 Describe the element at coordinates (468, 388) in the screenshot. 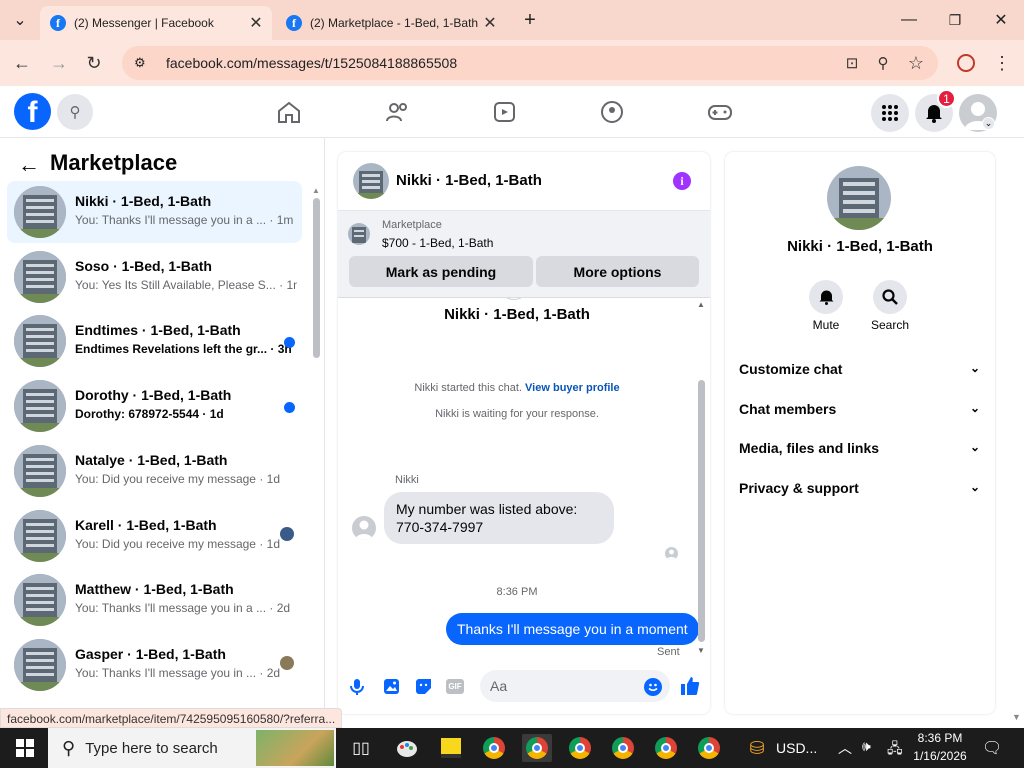

I see `started-text: Nikki started this chat.` at that location.